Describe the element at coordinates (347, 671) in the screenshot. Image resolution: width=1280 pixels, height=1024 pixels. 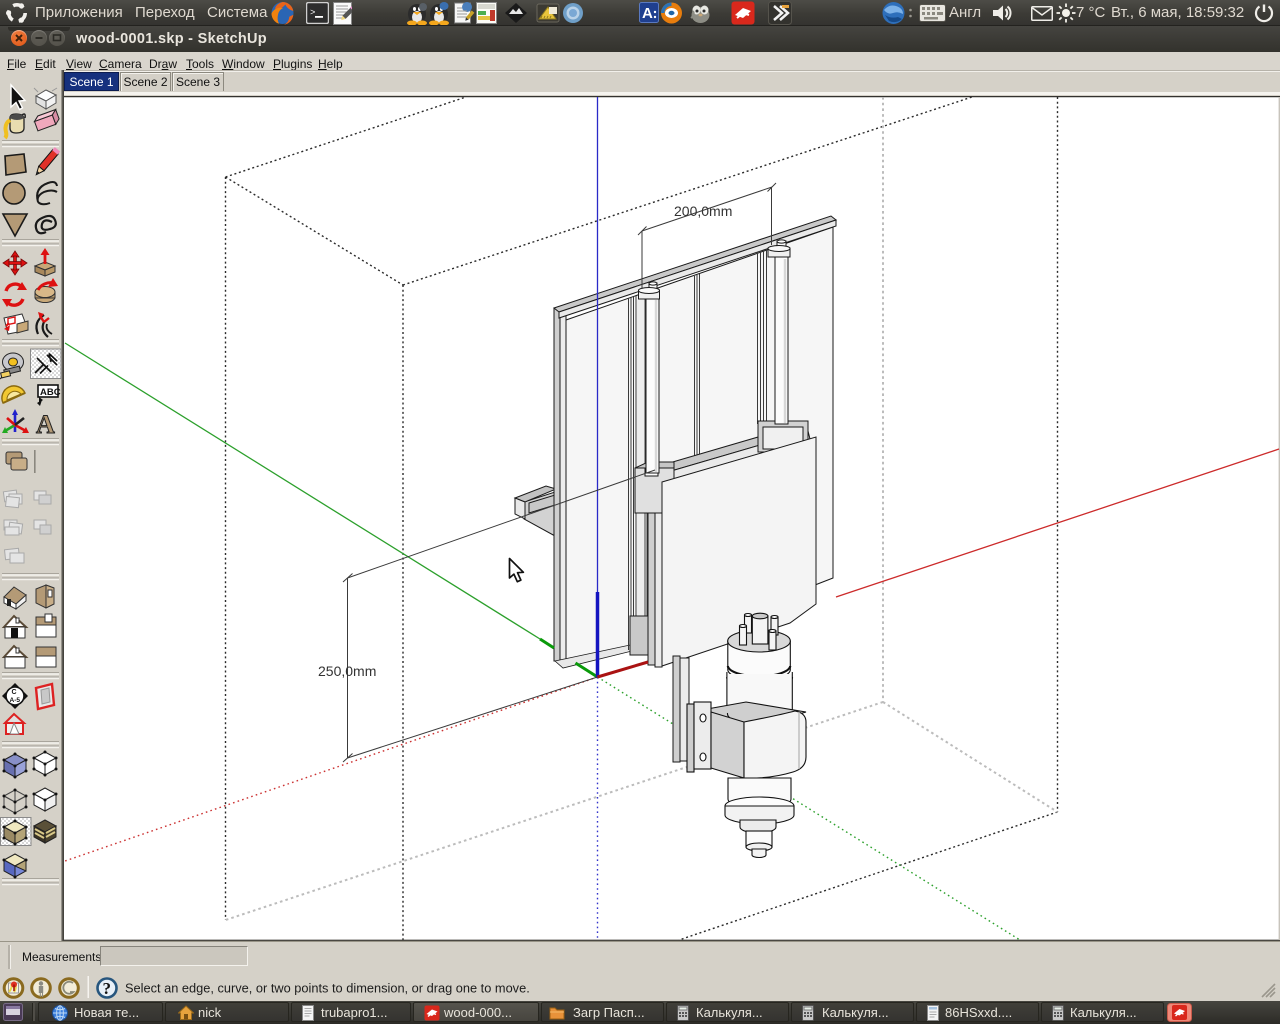
I see `svg-text: 250,0mm` at that location.